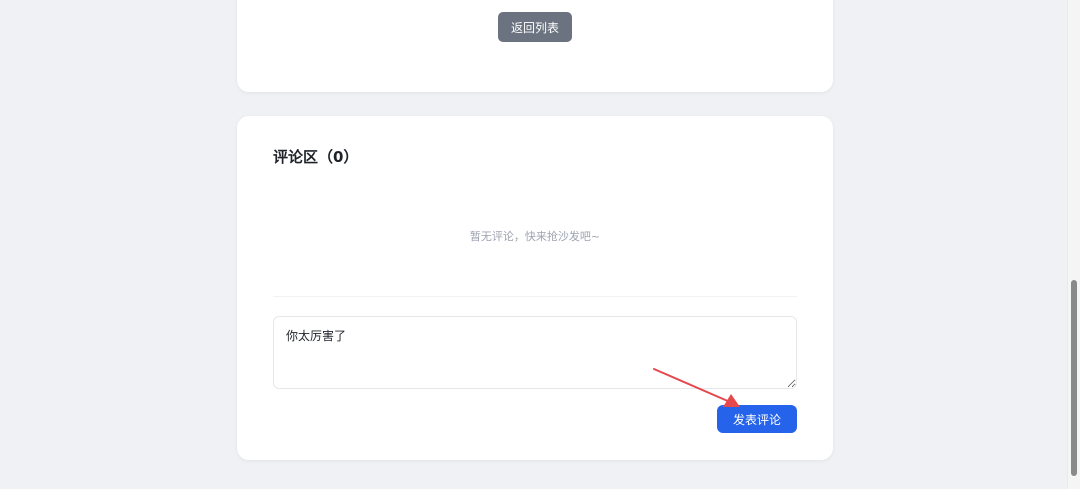  I want to click on vertical-scrollbar, so click(1073, 244).